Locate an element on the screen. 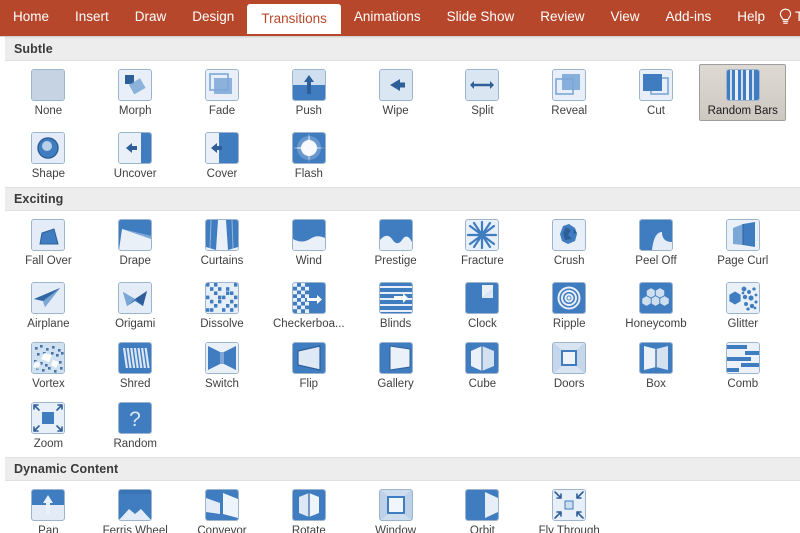  section-header-exciting: Exciting is located at coordinates (402, 199).